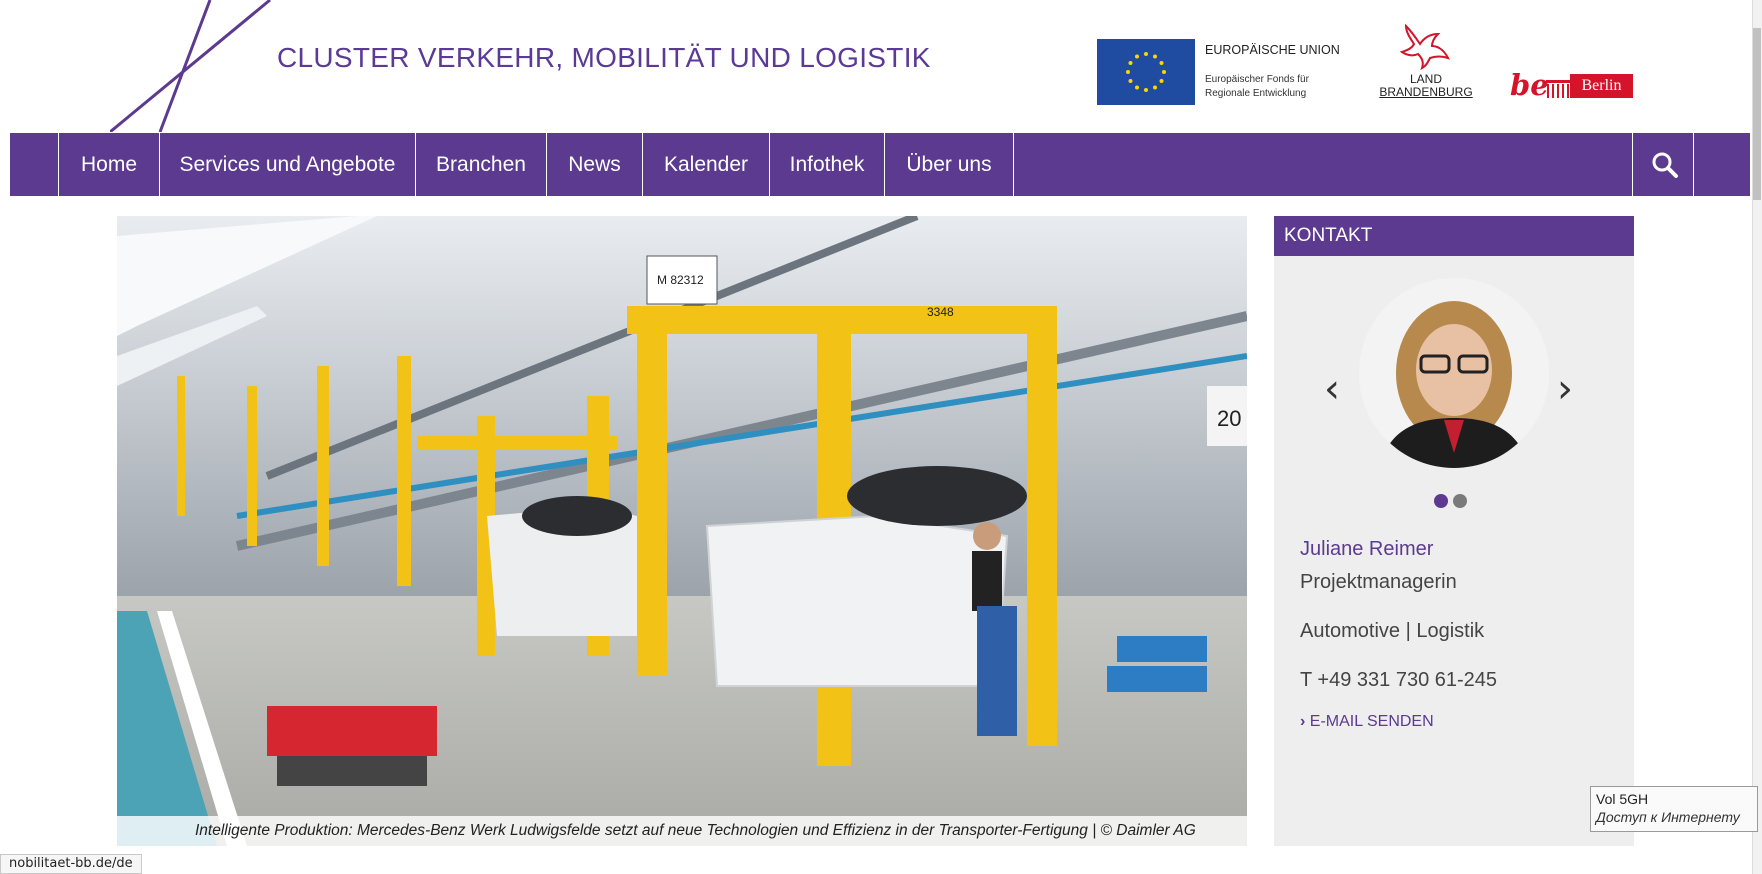  I want to click on tooltip-line1: Vol 5GH, so click(1622, 799).